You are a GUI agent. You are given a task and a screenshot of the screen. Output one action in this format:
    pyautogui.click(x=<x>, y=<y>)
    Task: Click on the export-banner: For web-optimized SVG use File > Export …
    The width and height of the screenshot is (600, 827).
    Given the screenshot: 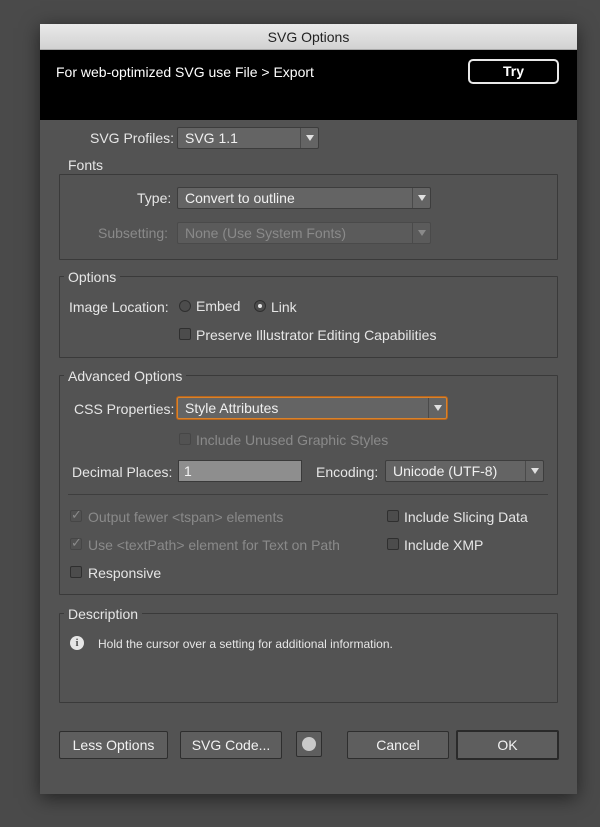 What is the action you would take?
    pyautogui.click(x=308, y=85)
    